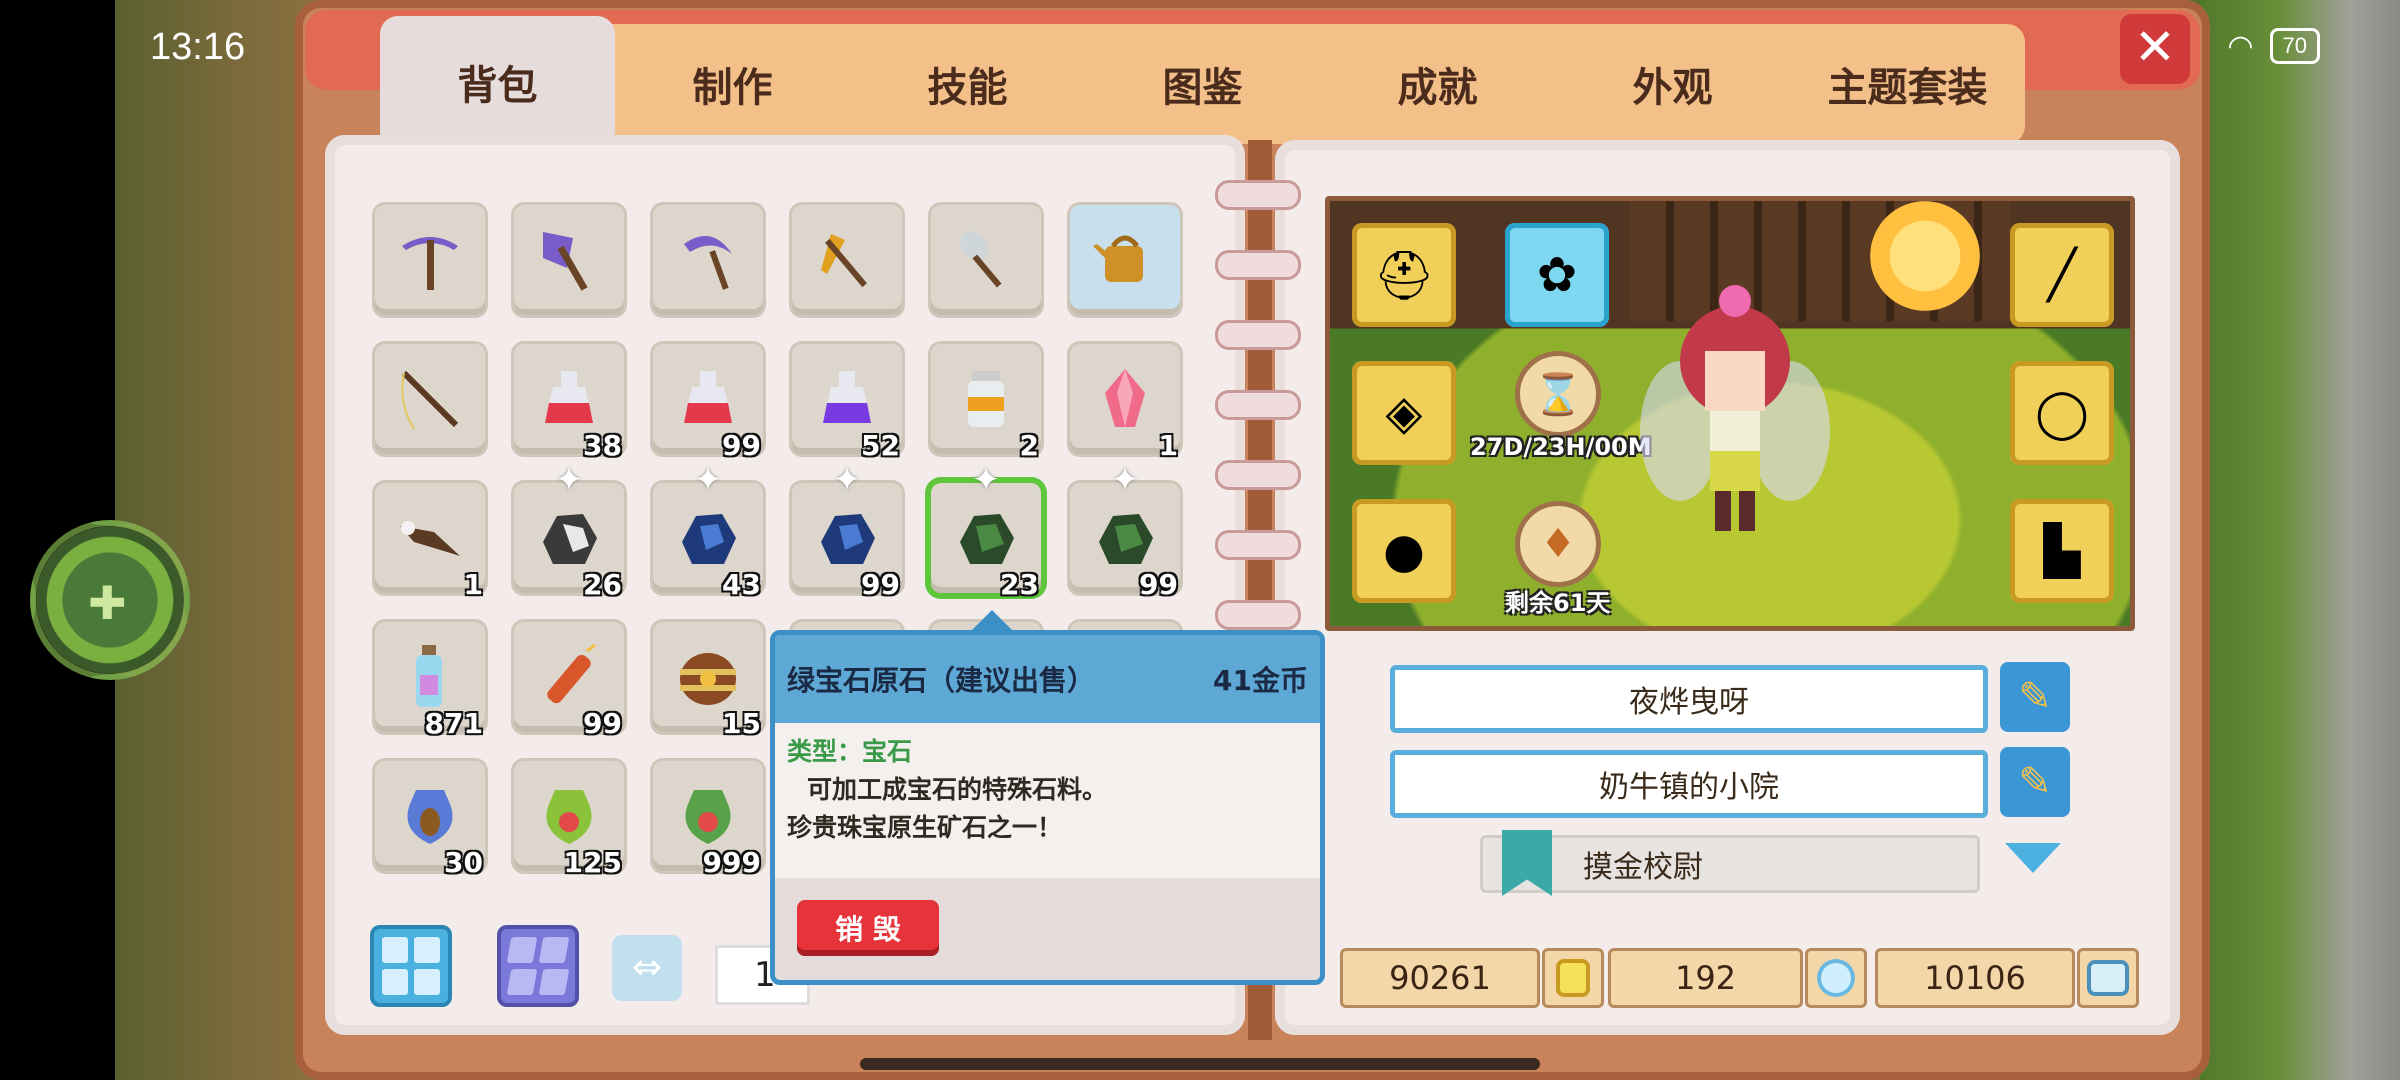 This screenshot has width=2400, height=1080. I want to click on inventory-slot: 871, so click(430, 681).